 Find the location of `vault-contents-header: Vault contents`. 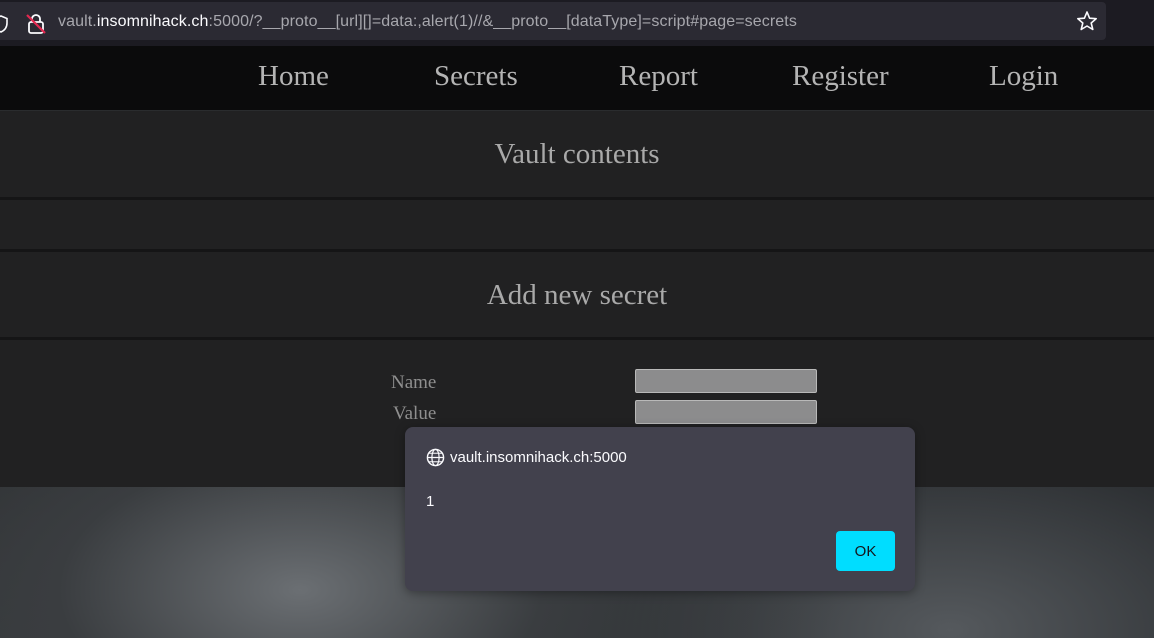

vault-contents-header: Vault contents is located at coordinates (577, 154).